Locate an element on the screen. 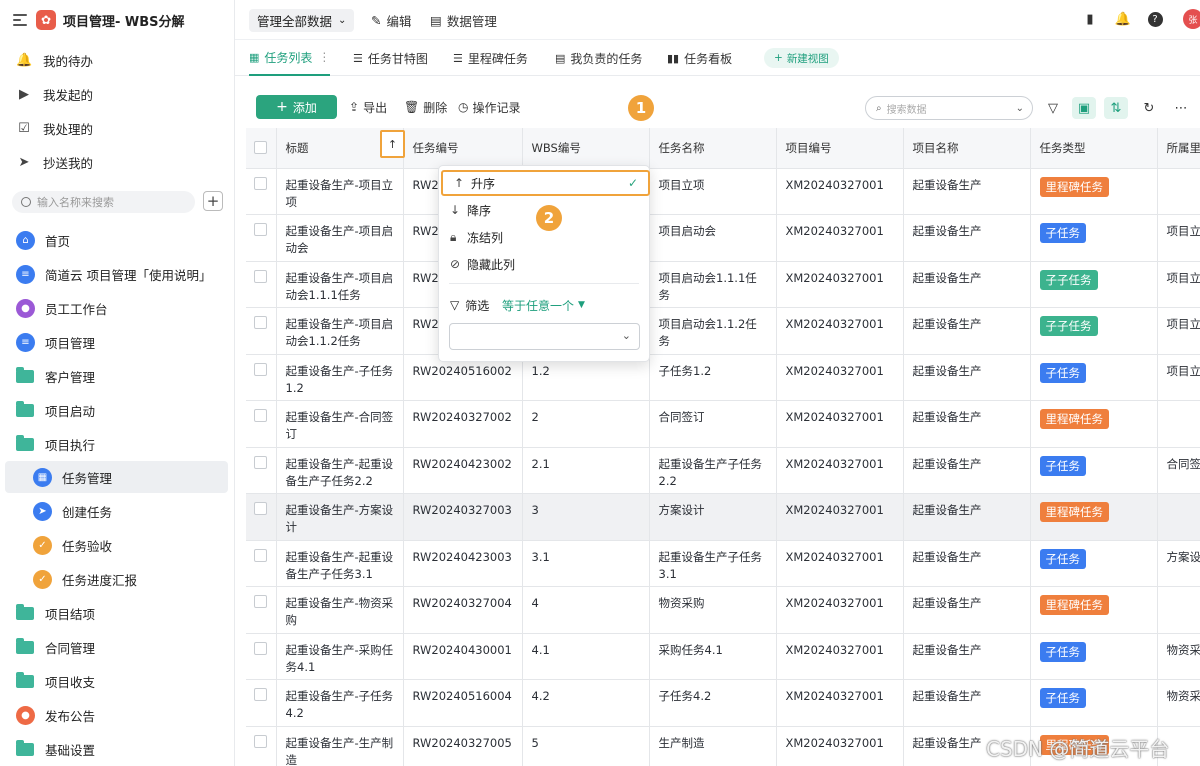 The image size is (1200, 766). data-manage-button: ▤ 数据管理 is located at coordinates (463, 20).